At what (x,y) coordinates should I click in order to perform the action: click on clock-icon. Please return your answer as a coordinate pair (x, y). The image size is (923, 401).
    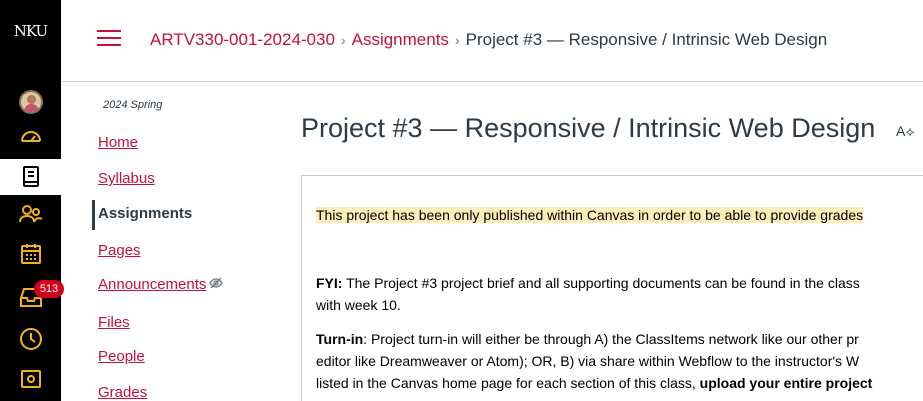
    Looking at the image, I should click on (30, 339).